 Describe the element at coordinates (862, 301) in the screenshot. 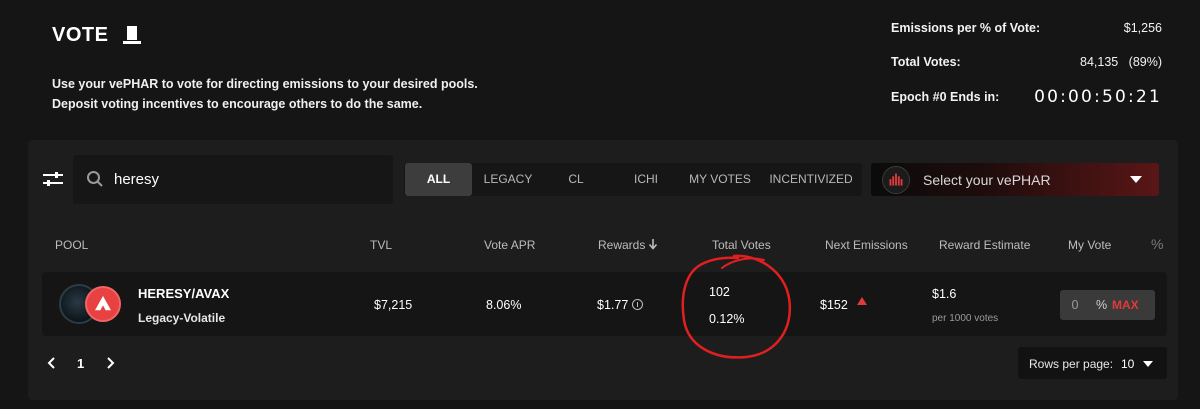

I see `warning-triangle-icon` at that location.